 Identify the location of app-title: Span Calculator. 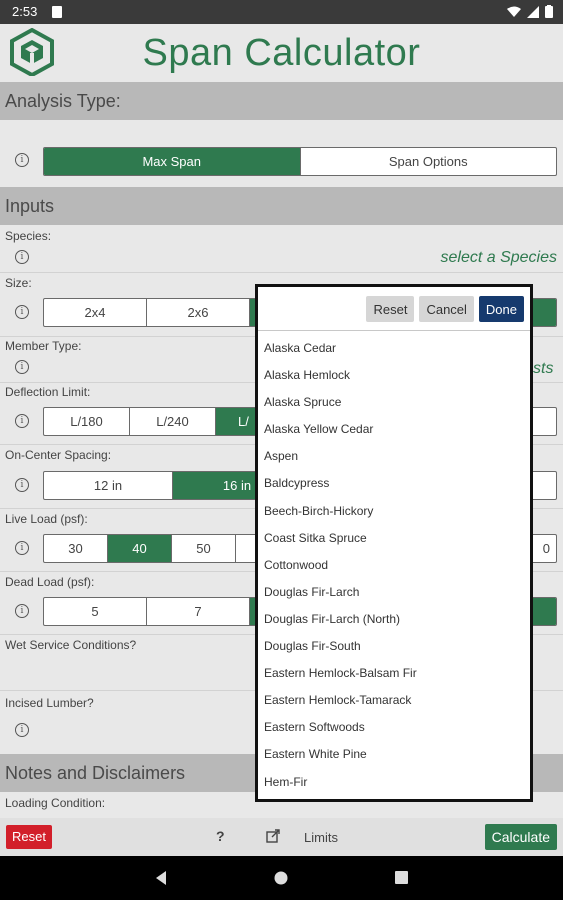
(281, 53).